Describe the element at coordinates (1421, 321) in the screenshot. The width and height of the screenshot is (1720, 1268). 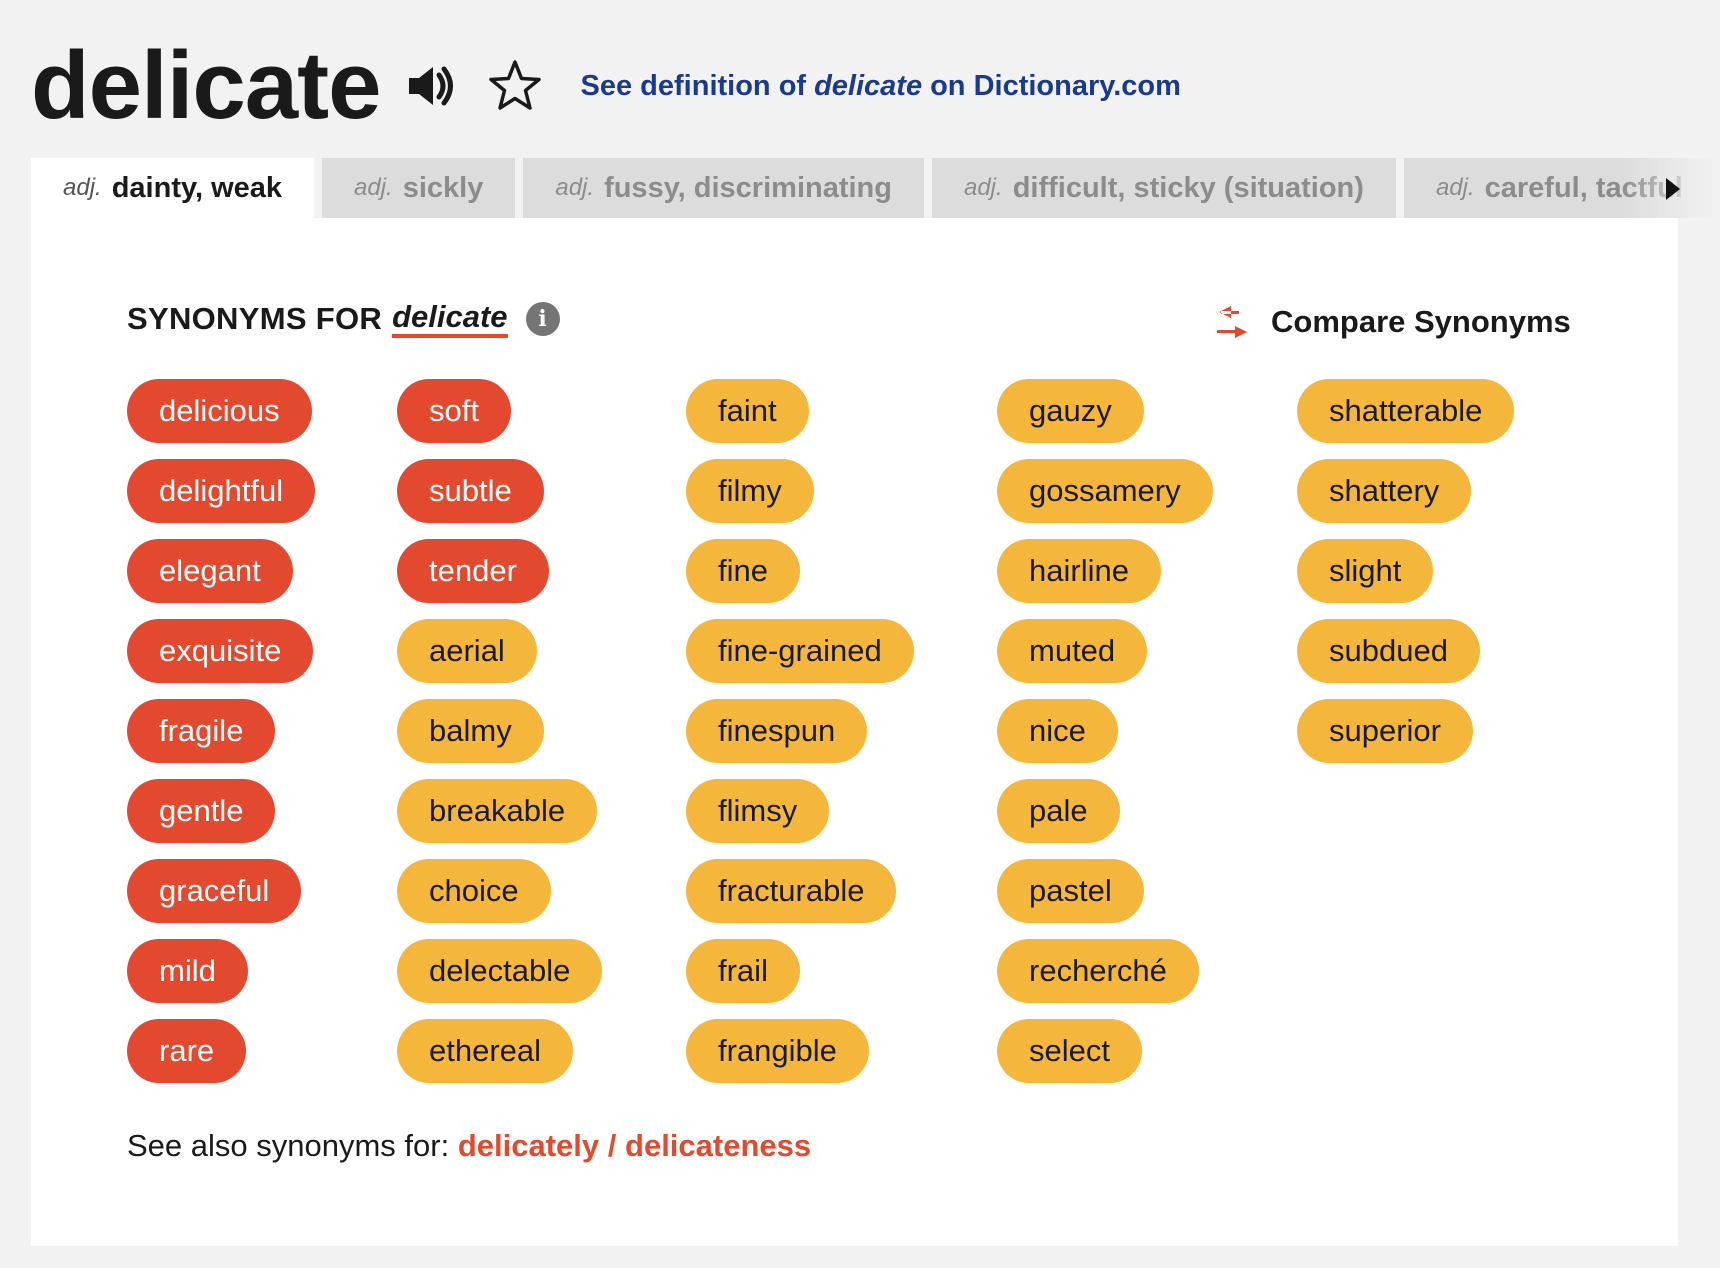
I see `compare-synonyms-label: Compare Synonyms` at that location.